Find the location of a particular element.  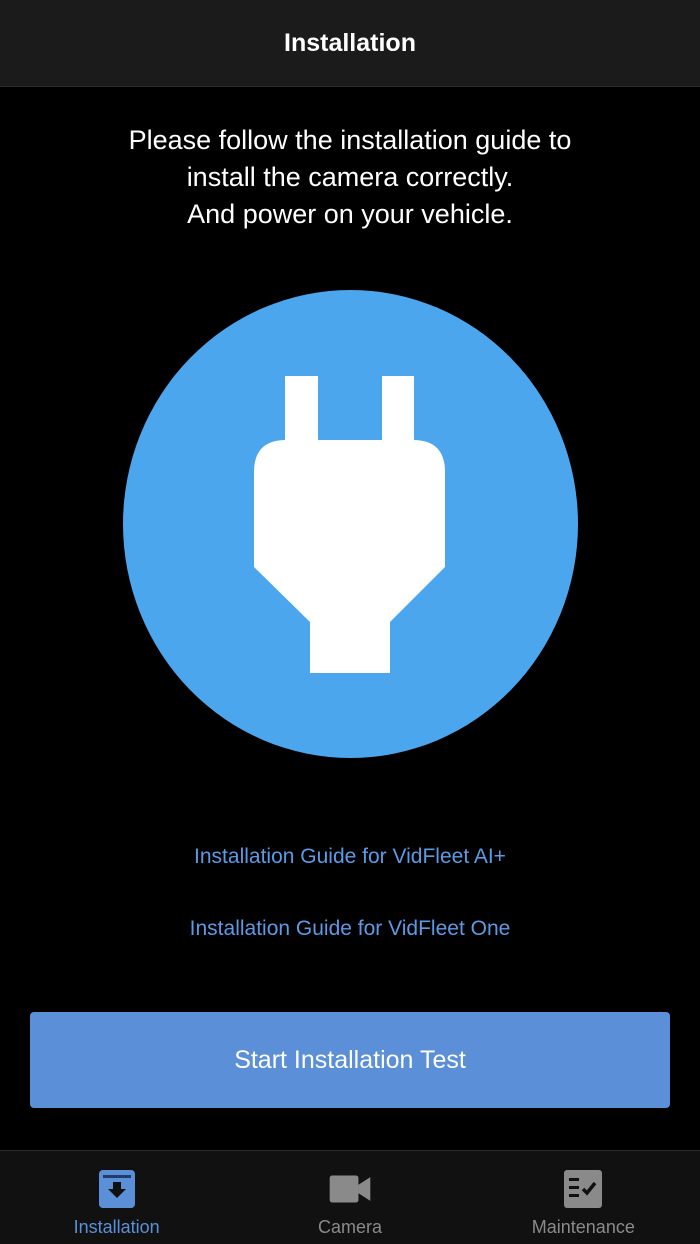

tab-installation-label: Installation is located at coordinates (116, 1227).